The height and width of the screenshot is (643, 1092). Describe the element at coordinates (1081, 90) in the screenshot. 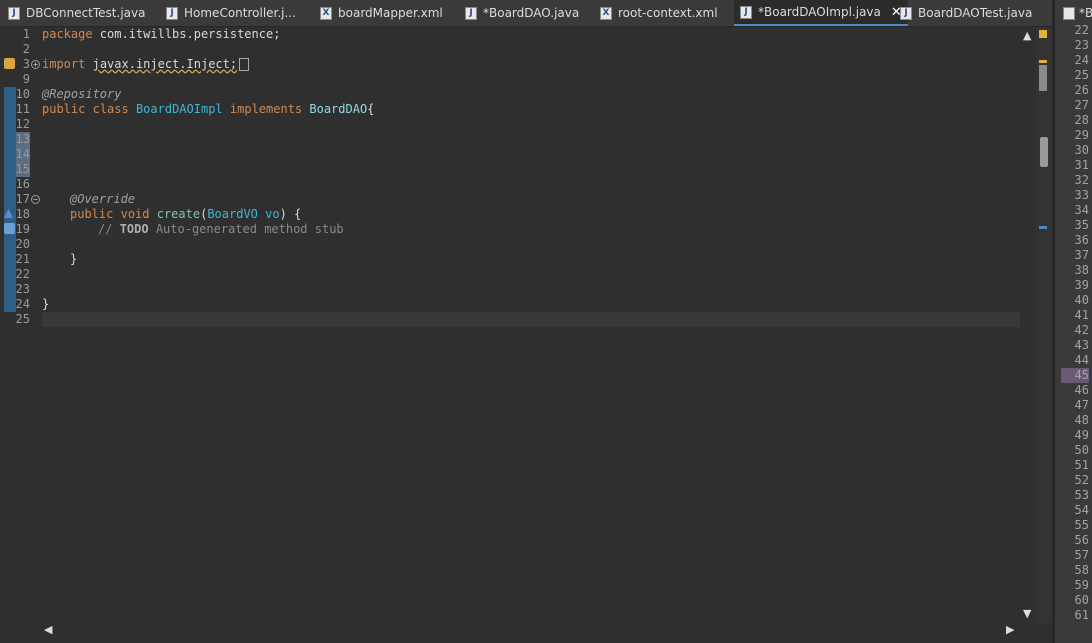

I see `line-number: 26` at that location.